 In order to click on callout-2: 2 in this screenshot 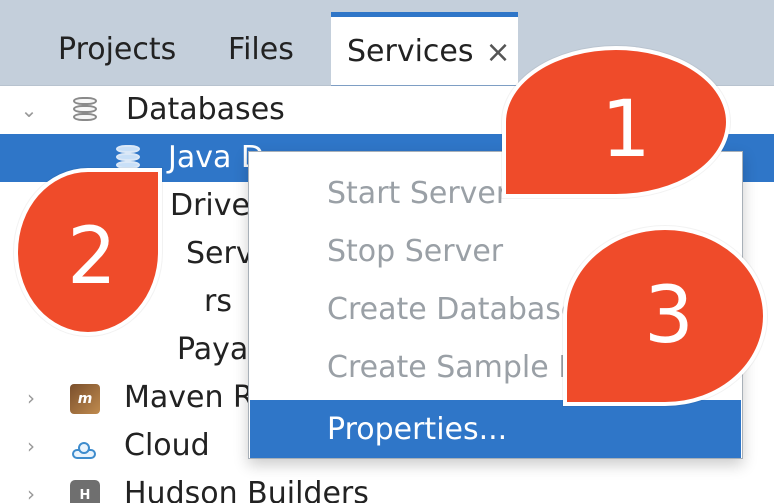, I will do `click(88, 252)`.